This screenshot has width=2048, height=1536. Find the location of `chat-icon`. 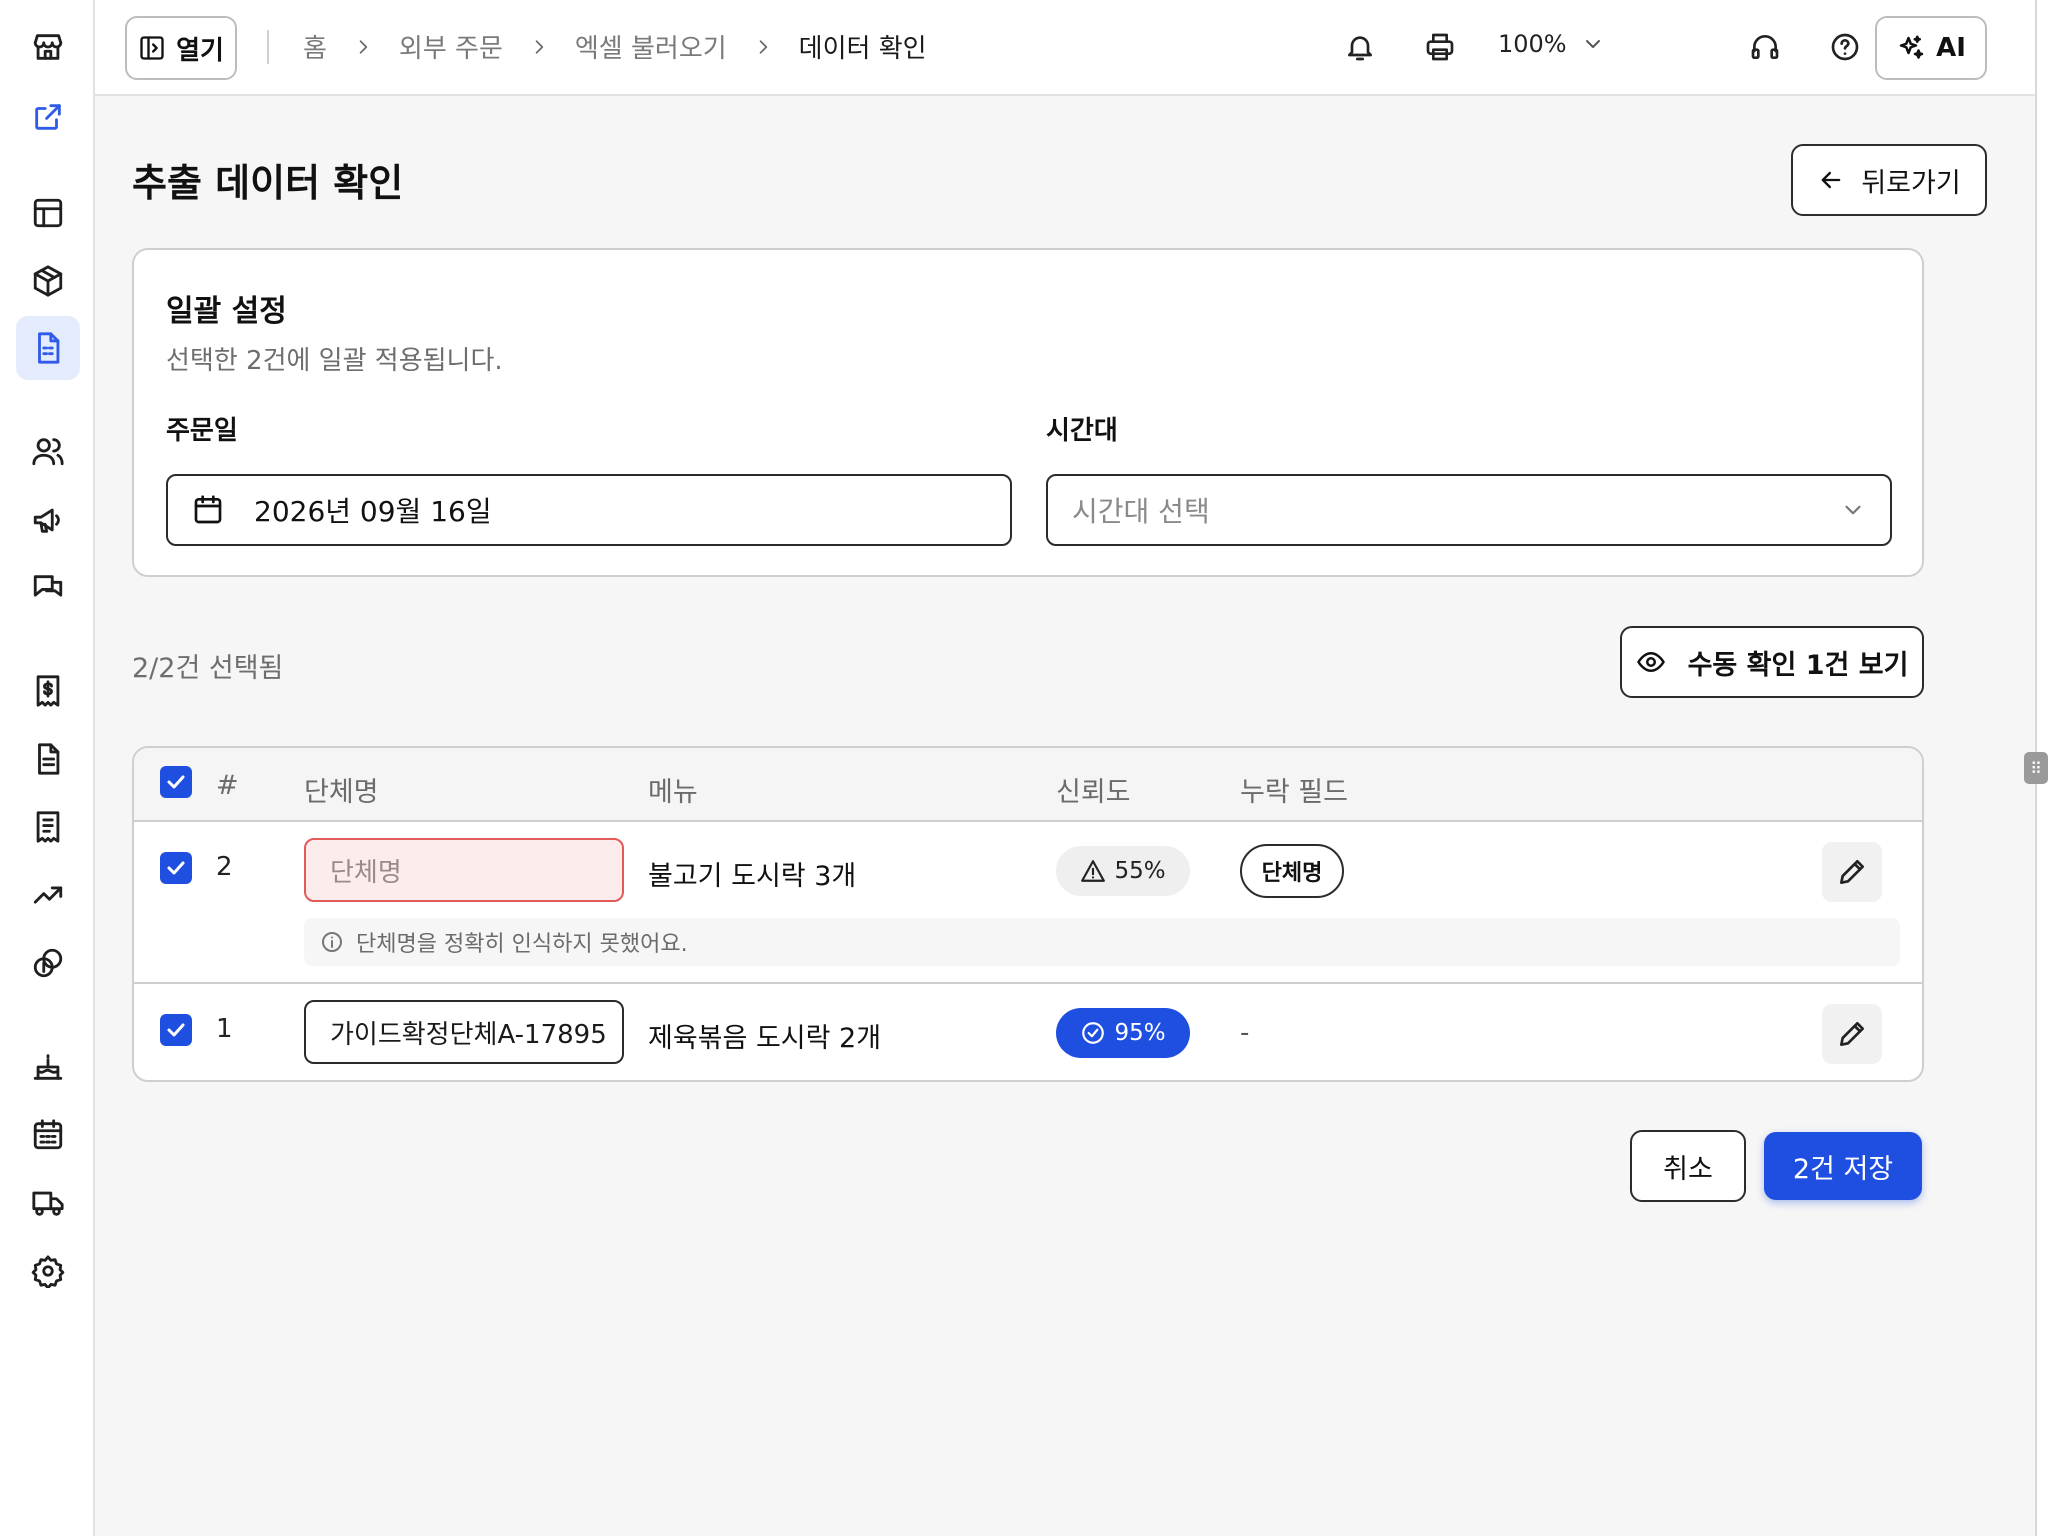

chat-icon is located at coordinates (48, 588).